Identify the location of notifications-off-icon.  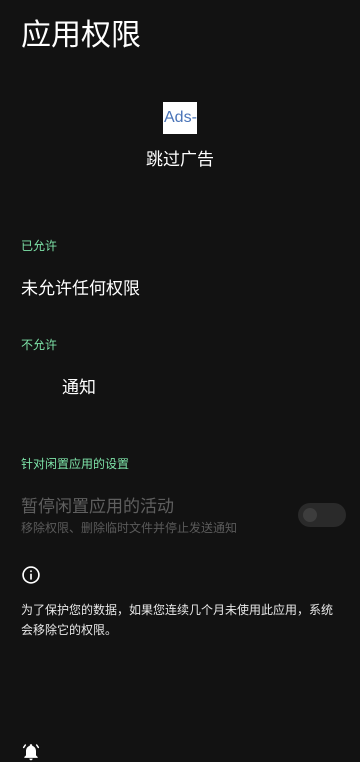
(31, 752).